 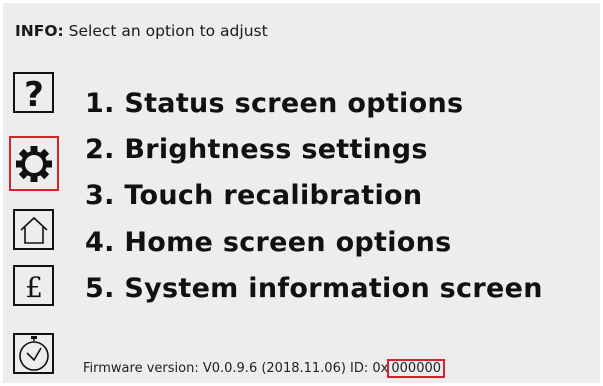 I want to click on menu-item-brightness: 2. Brightness settings, so click(x=256, y=149).